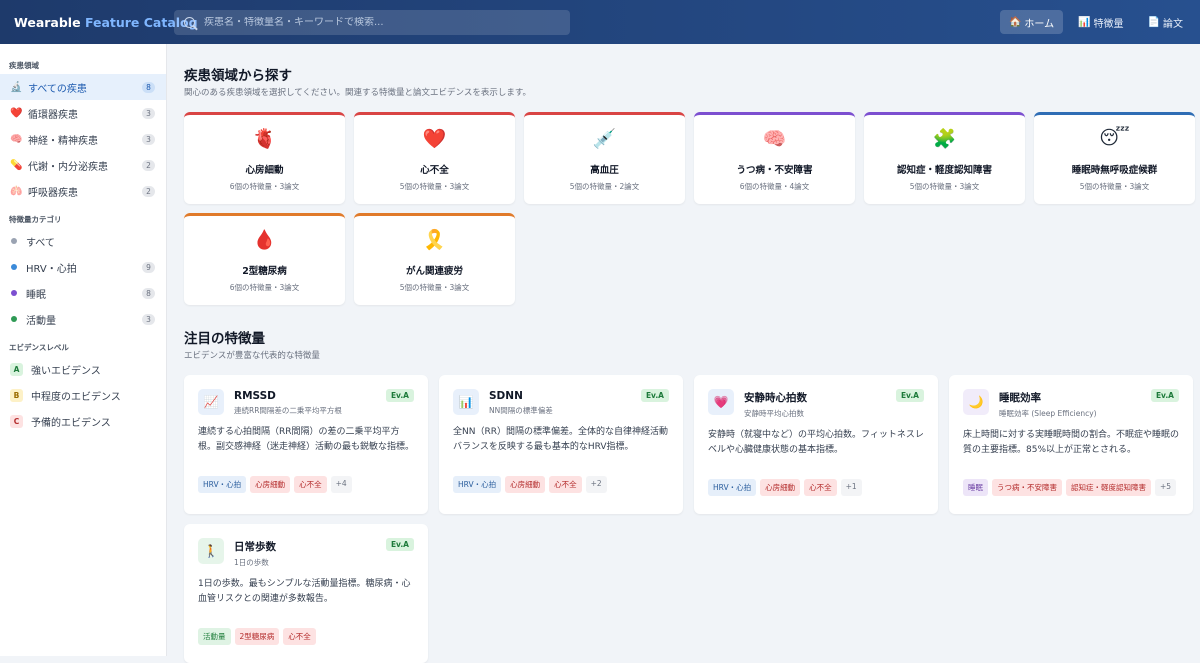  What do you see at coordinates (379, 22) in the screenshot?
I see `search-input` at bounding box center [379, 22].